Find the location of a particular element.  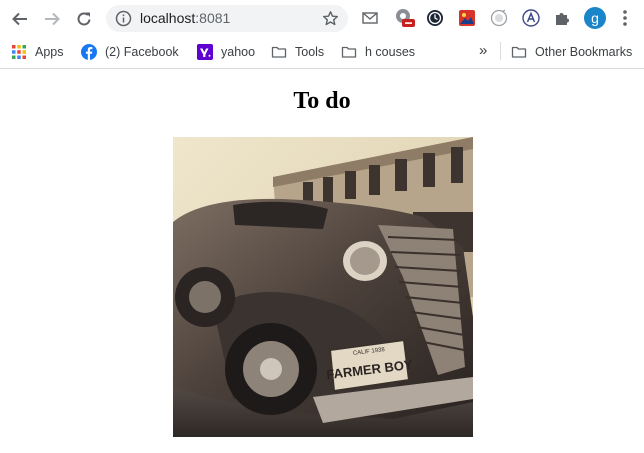

address-bar: localhost:8081 is located at coordinates (227, 18).